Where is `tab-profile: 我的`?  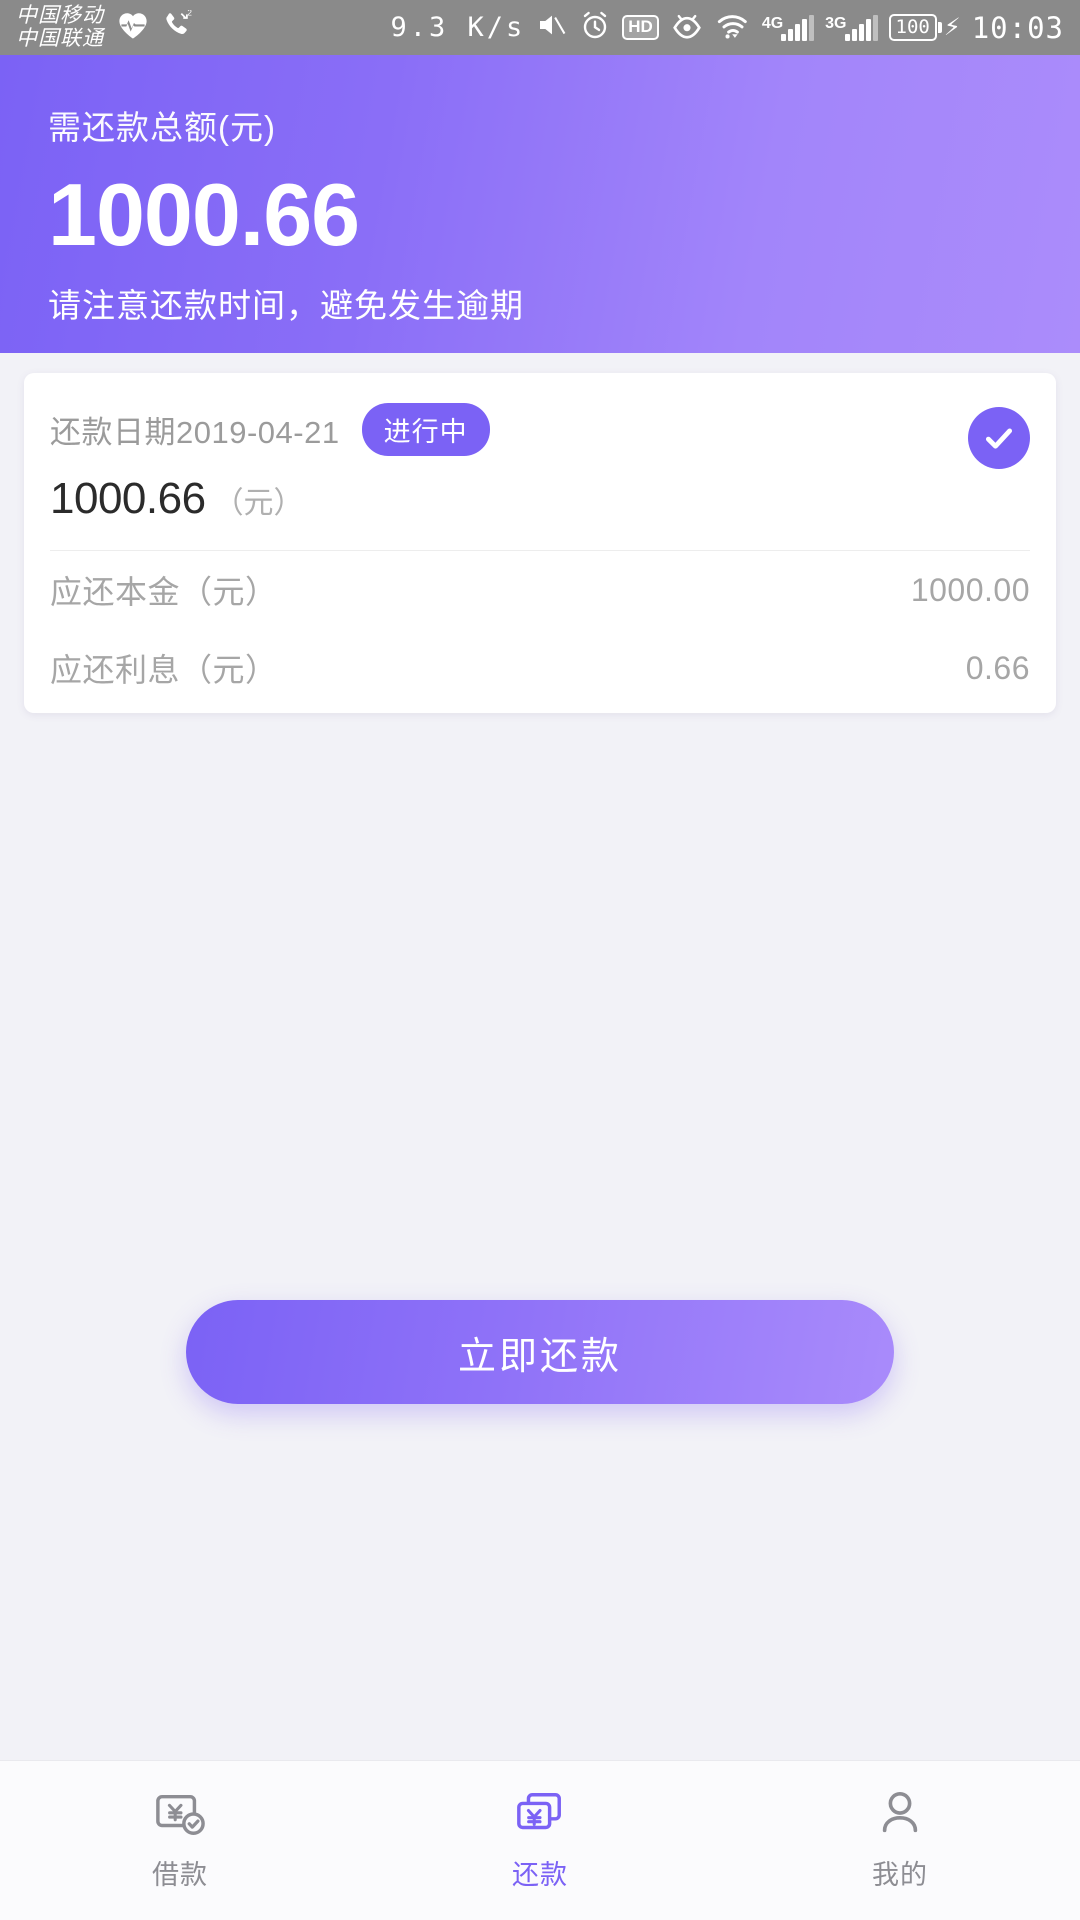 tab-profile: 我的 is located at coordinates (900, 1840).